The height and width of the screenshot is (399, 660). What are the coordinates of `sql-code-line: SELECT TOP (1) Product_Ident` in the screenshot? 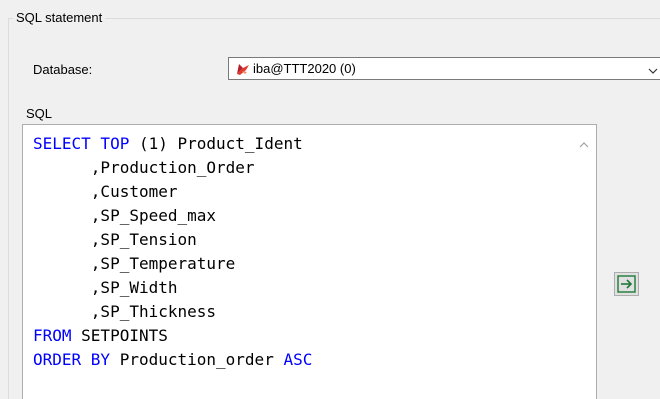 It's located at (172, 144).